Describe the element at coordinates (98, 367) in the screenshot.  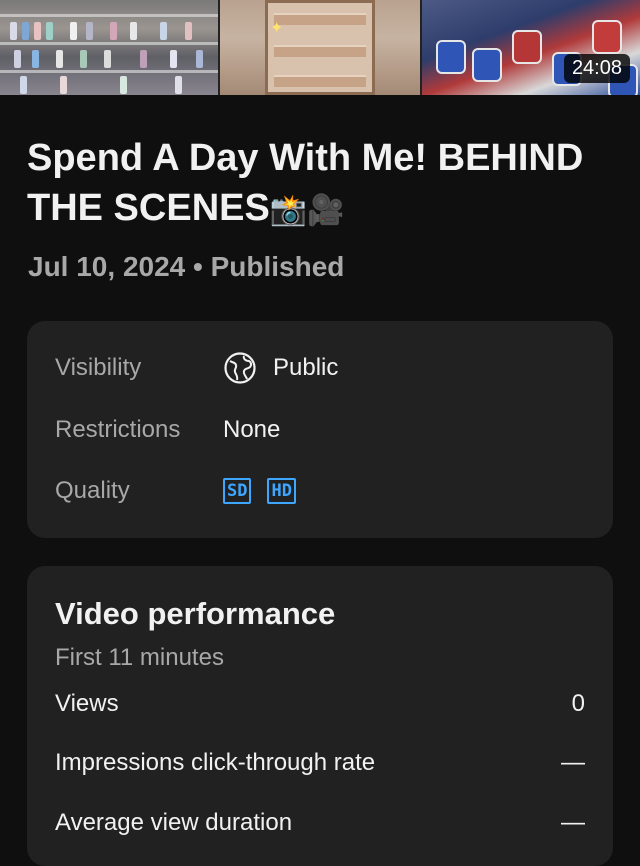
I see `visibility-label: Visibility` at that location.